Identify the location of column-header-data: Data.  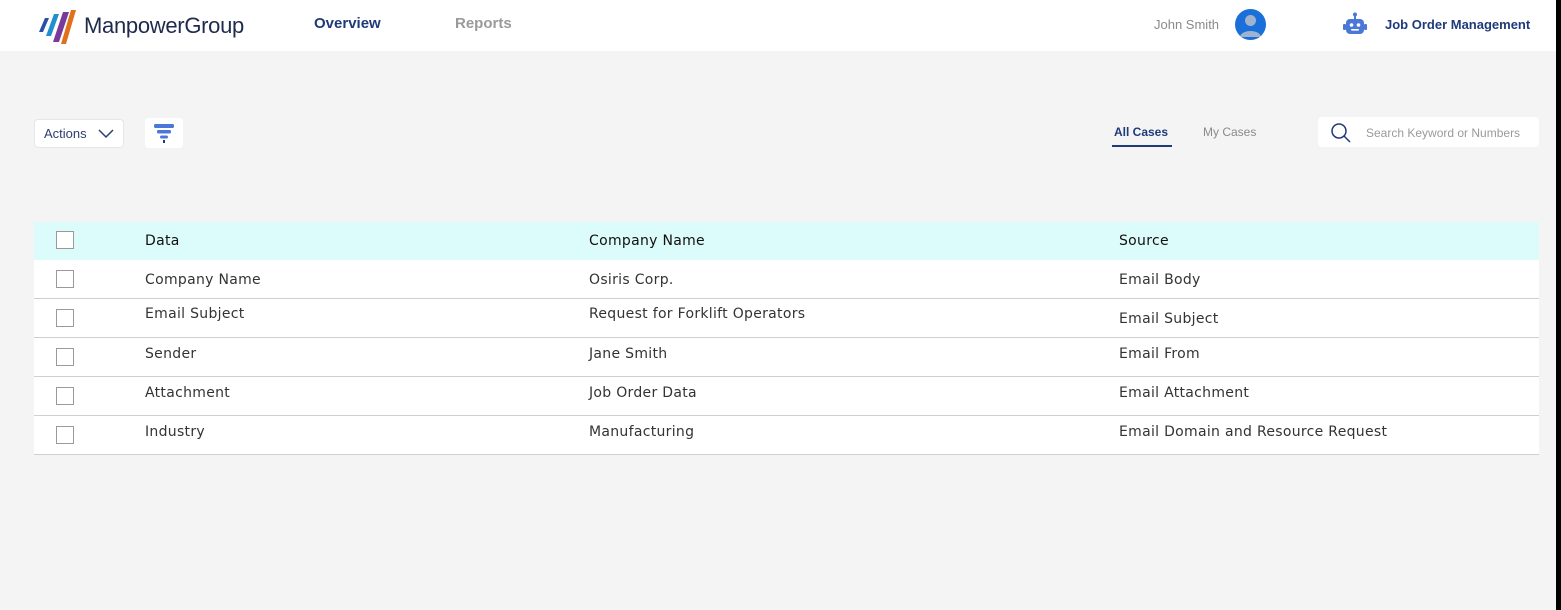
(162, 241).